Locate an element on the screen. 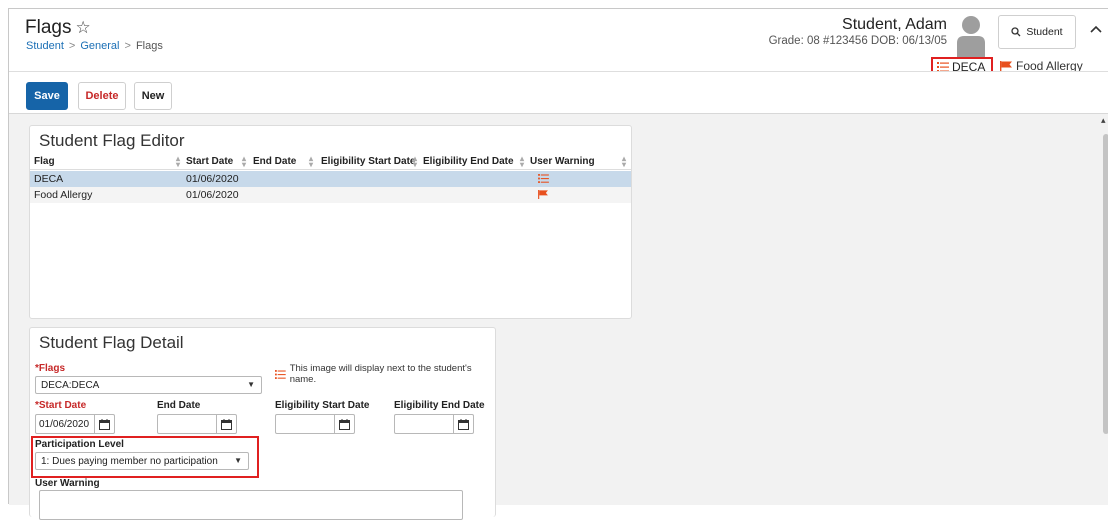 The width and height of the screenshot is (1108, 520). end-date-field is located at coordinates (197, 424).